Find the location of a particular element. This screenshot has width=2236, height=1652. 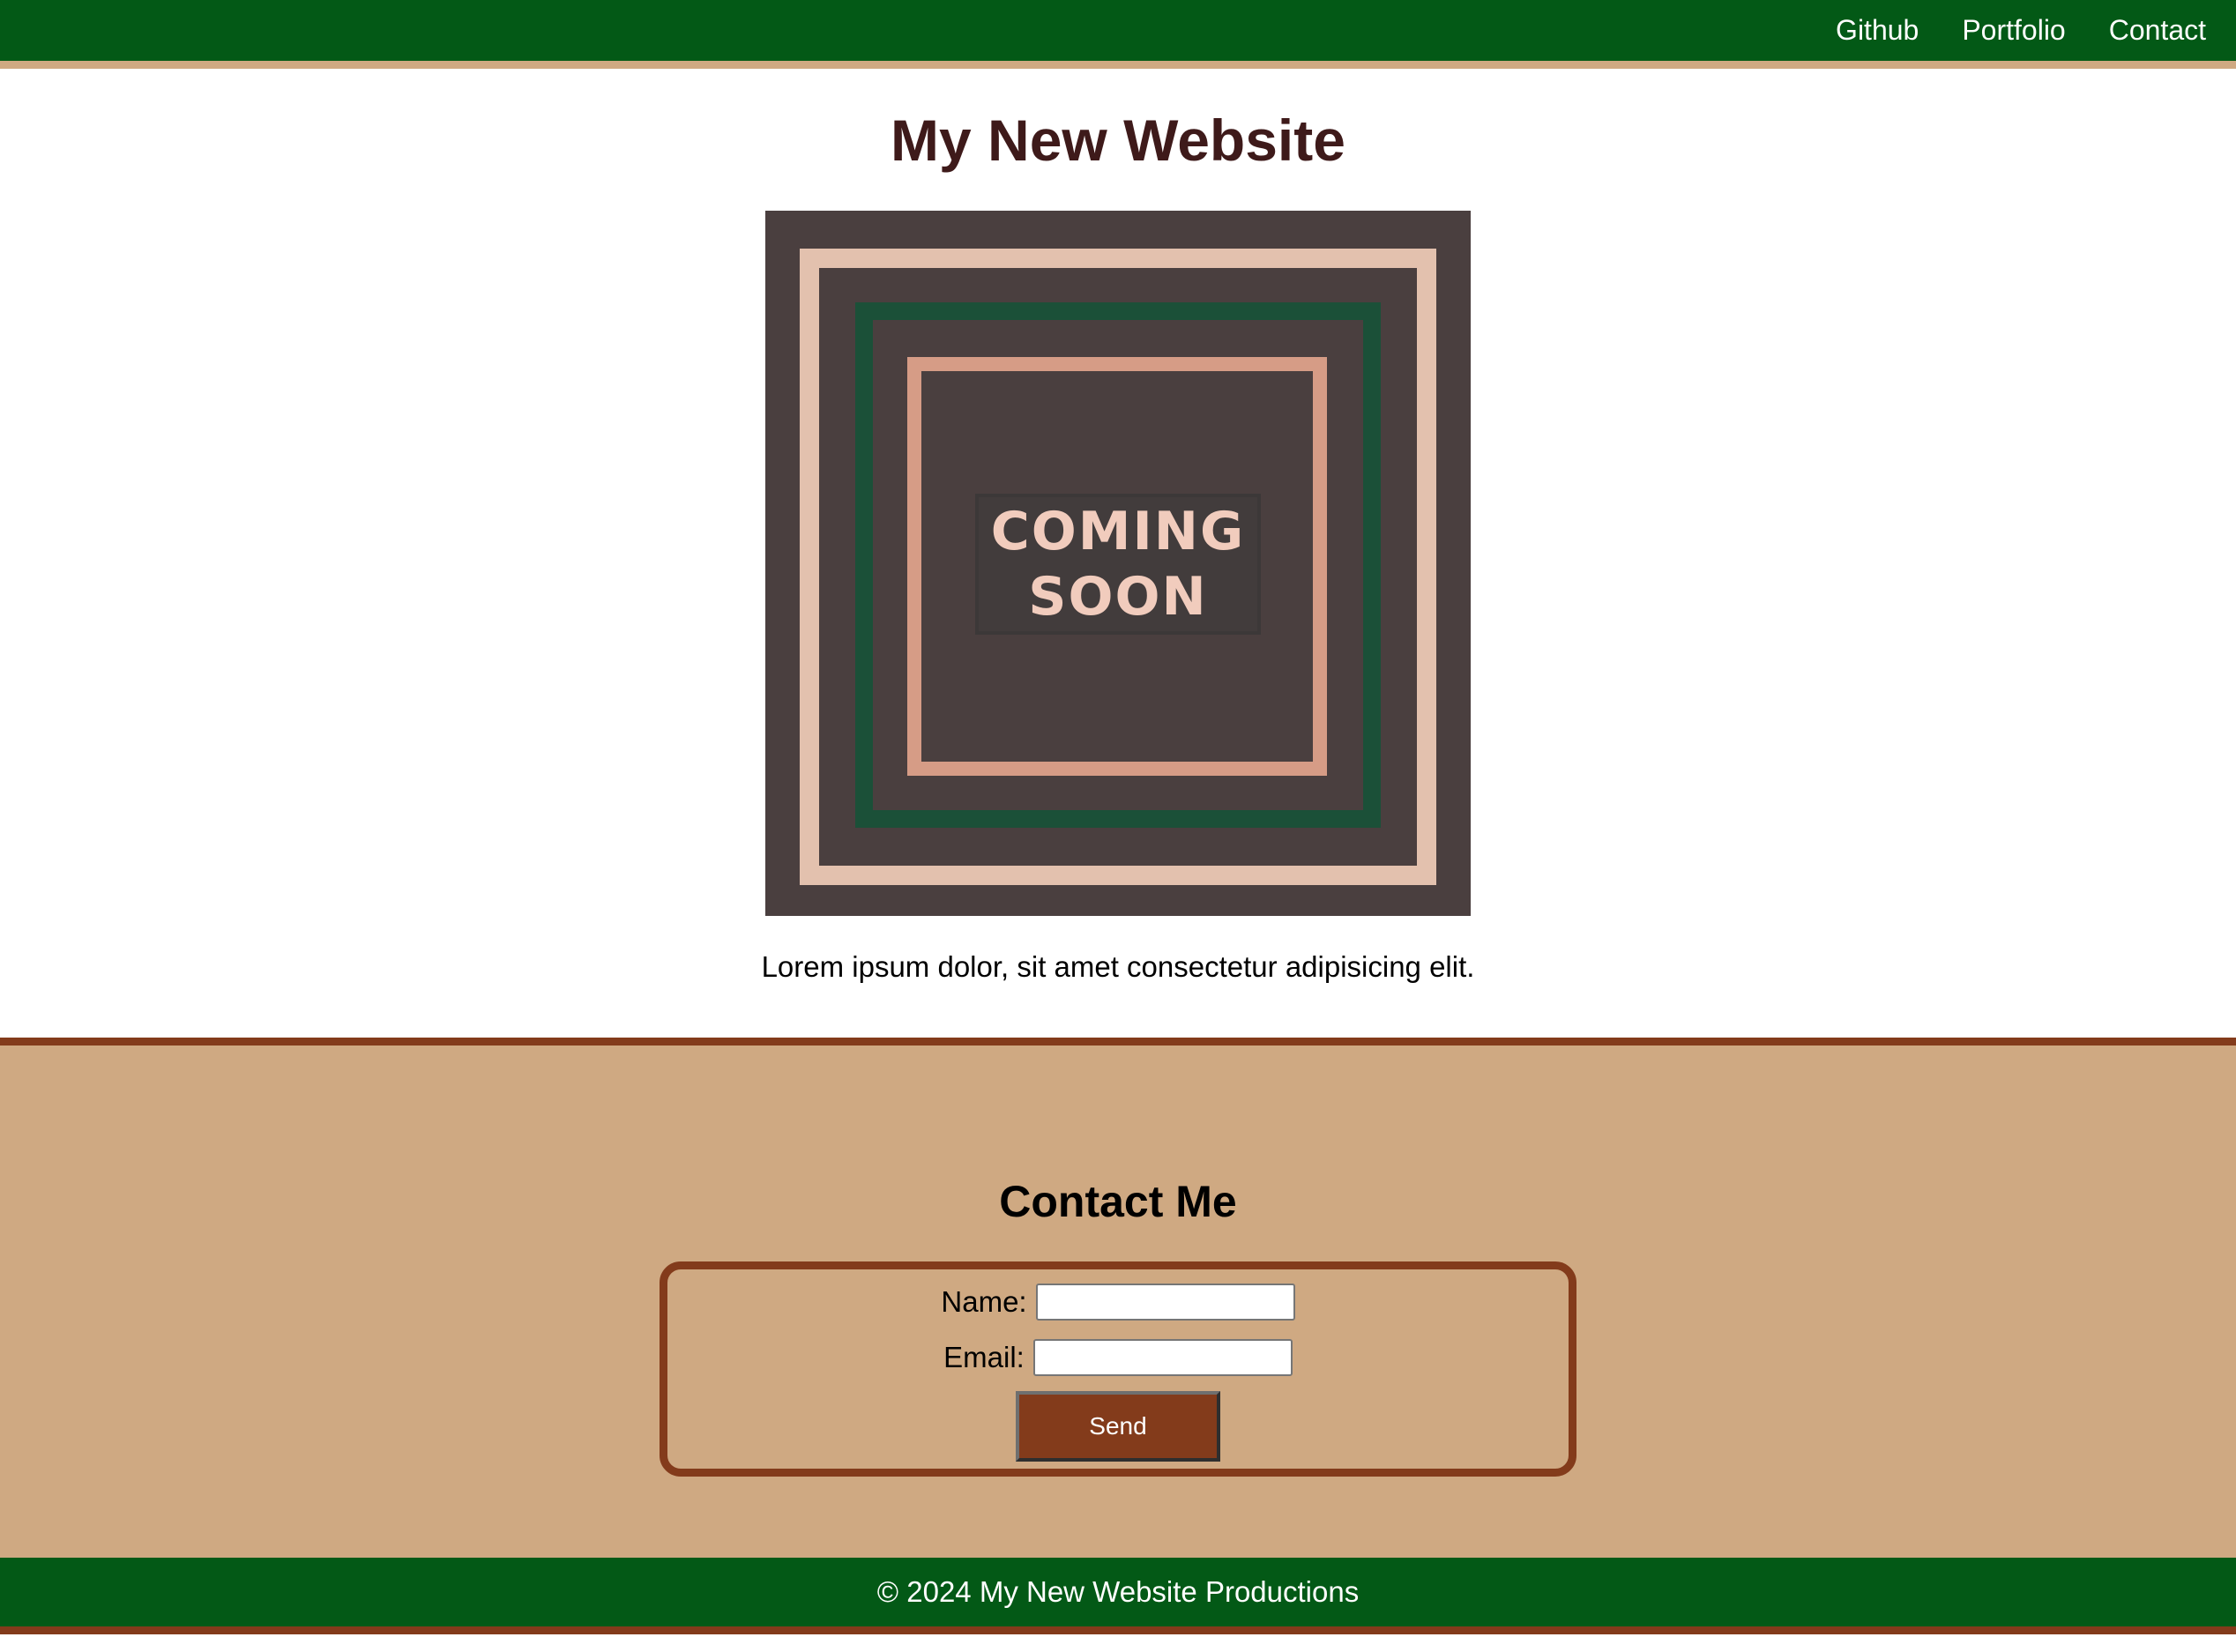

email-row: Email: is located at coordinates (1118, 1357).